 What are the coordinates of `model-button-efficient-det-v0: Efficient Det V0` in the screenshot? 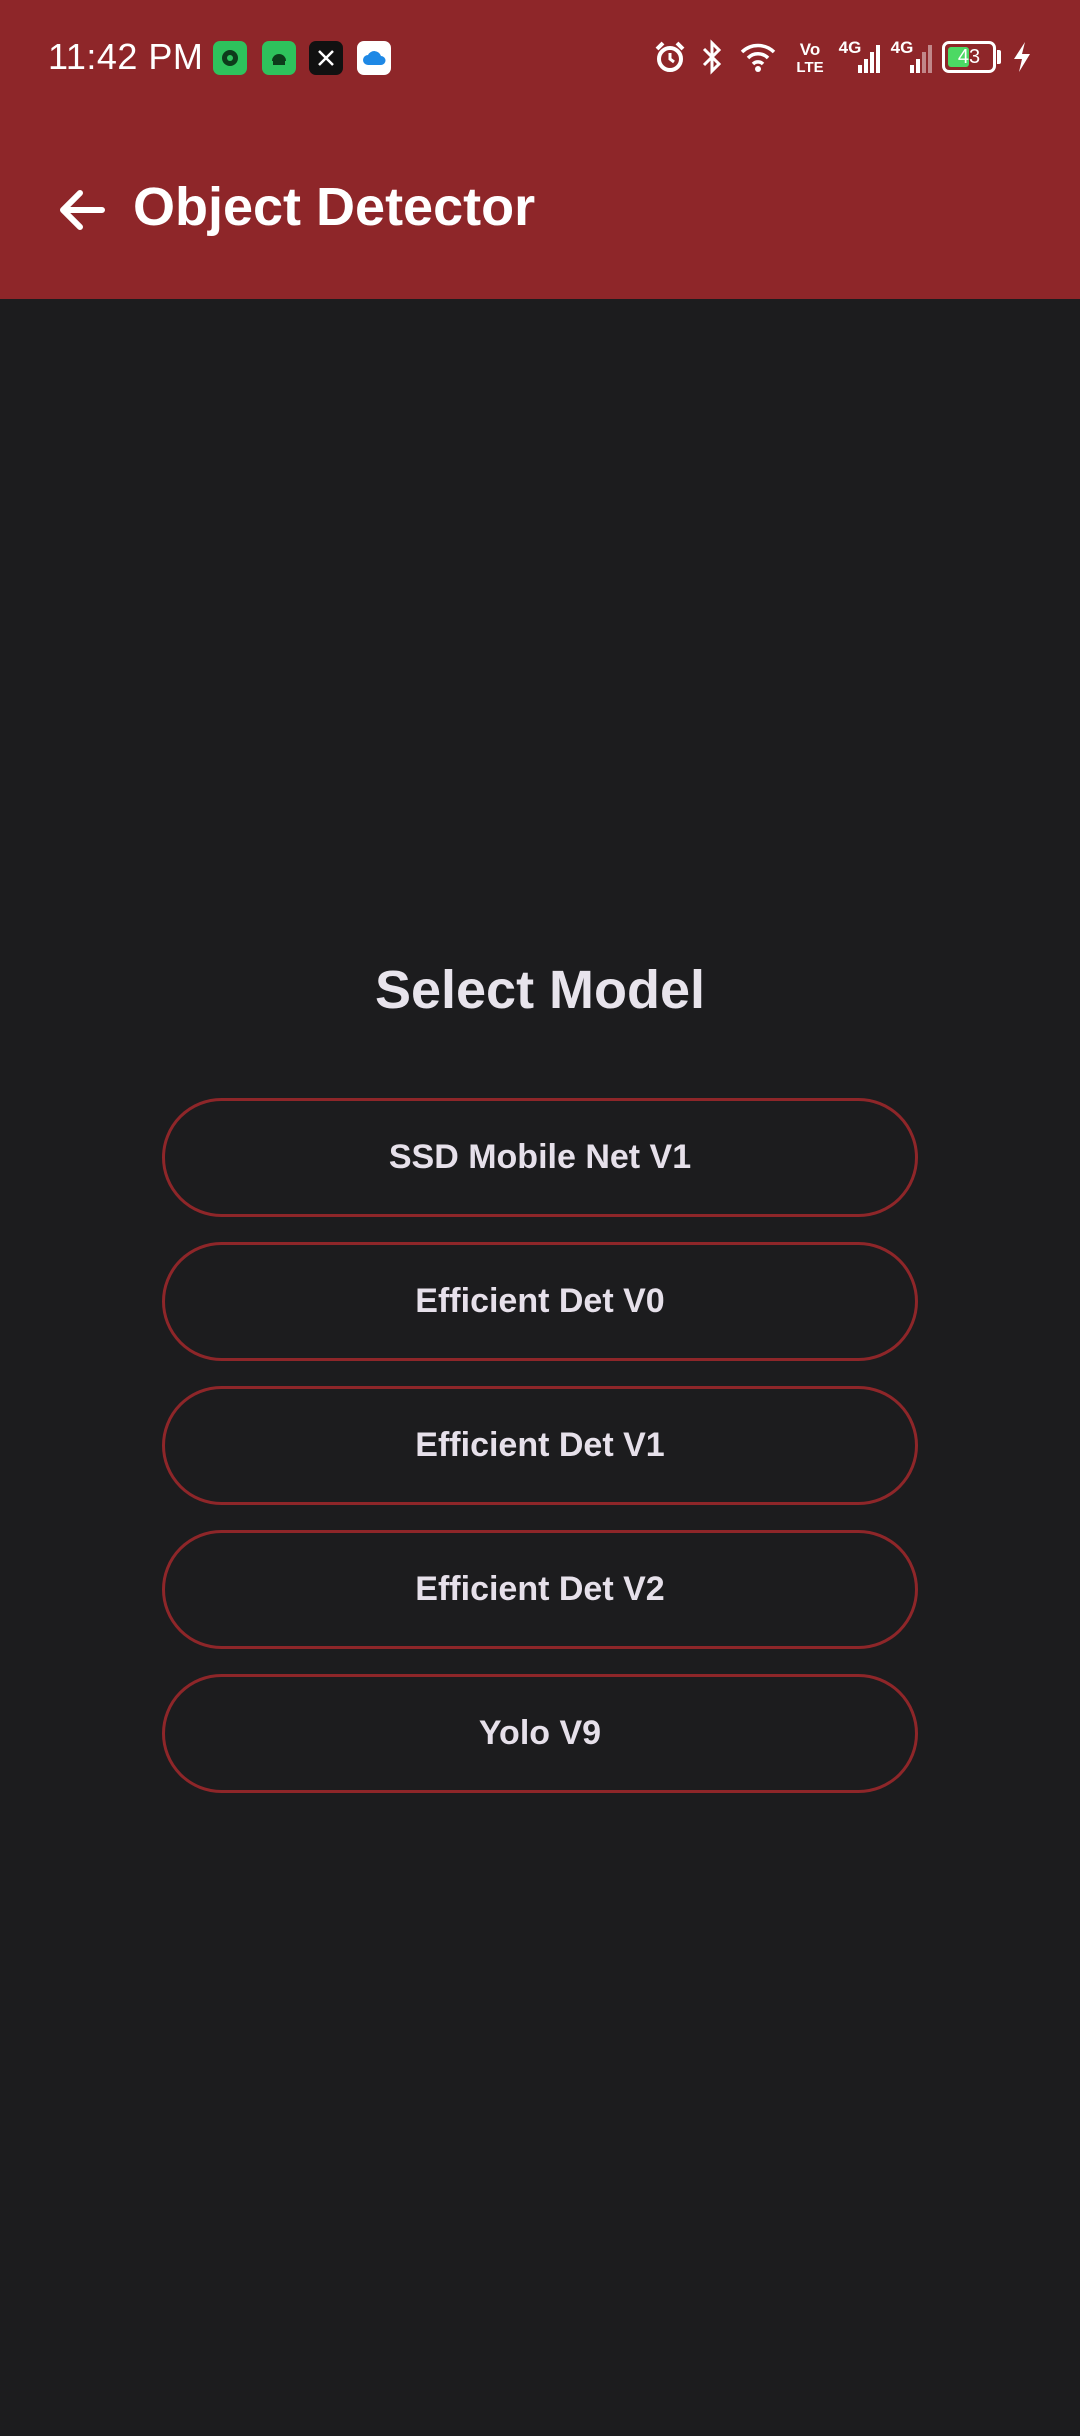 It's located at (540, 1301).